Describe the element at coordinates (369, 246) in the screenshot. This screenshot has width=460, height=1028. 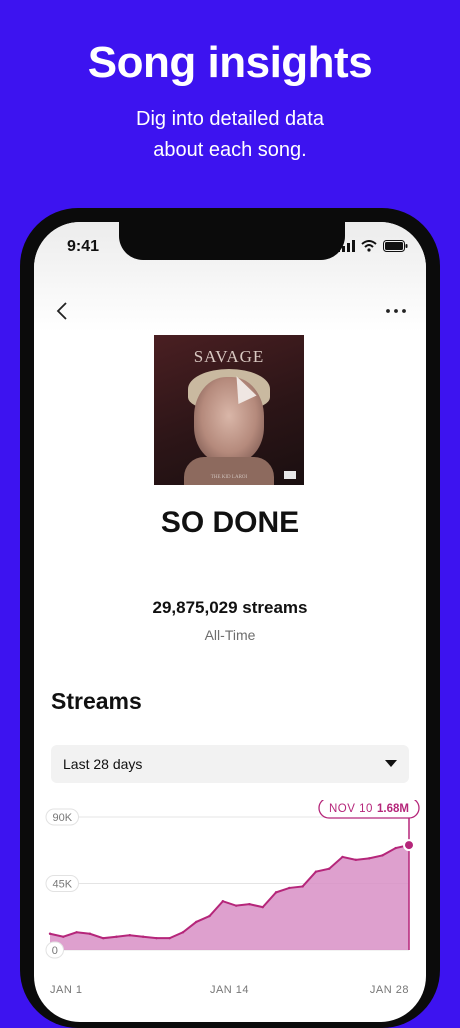
I see `wifi-icon` at that location.